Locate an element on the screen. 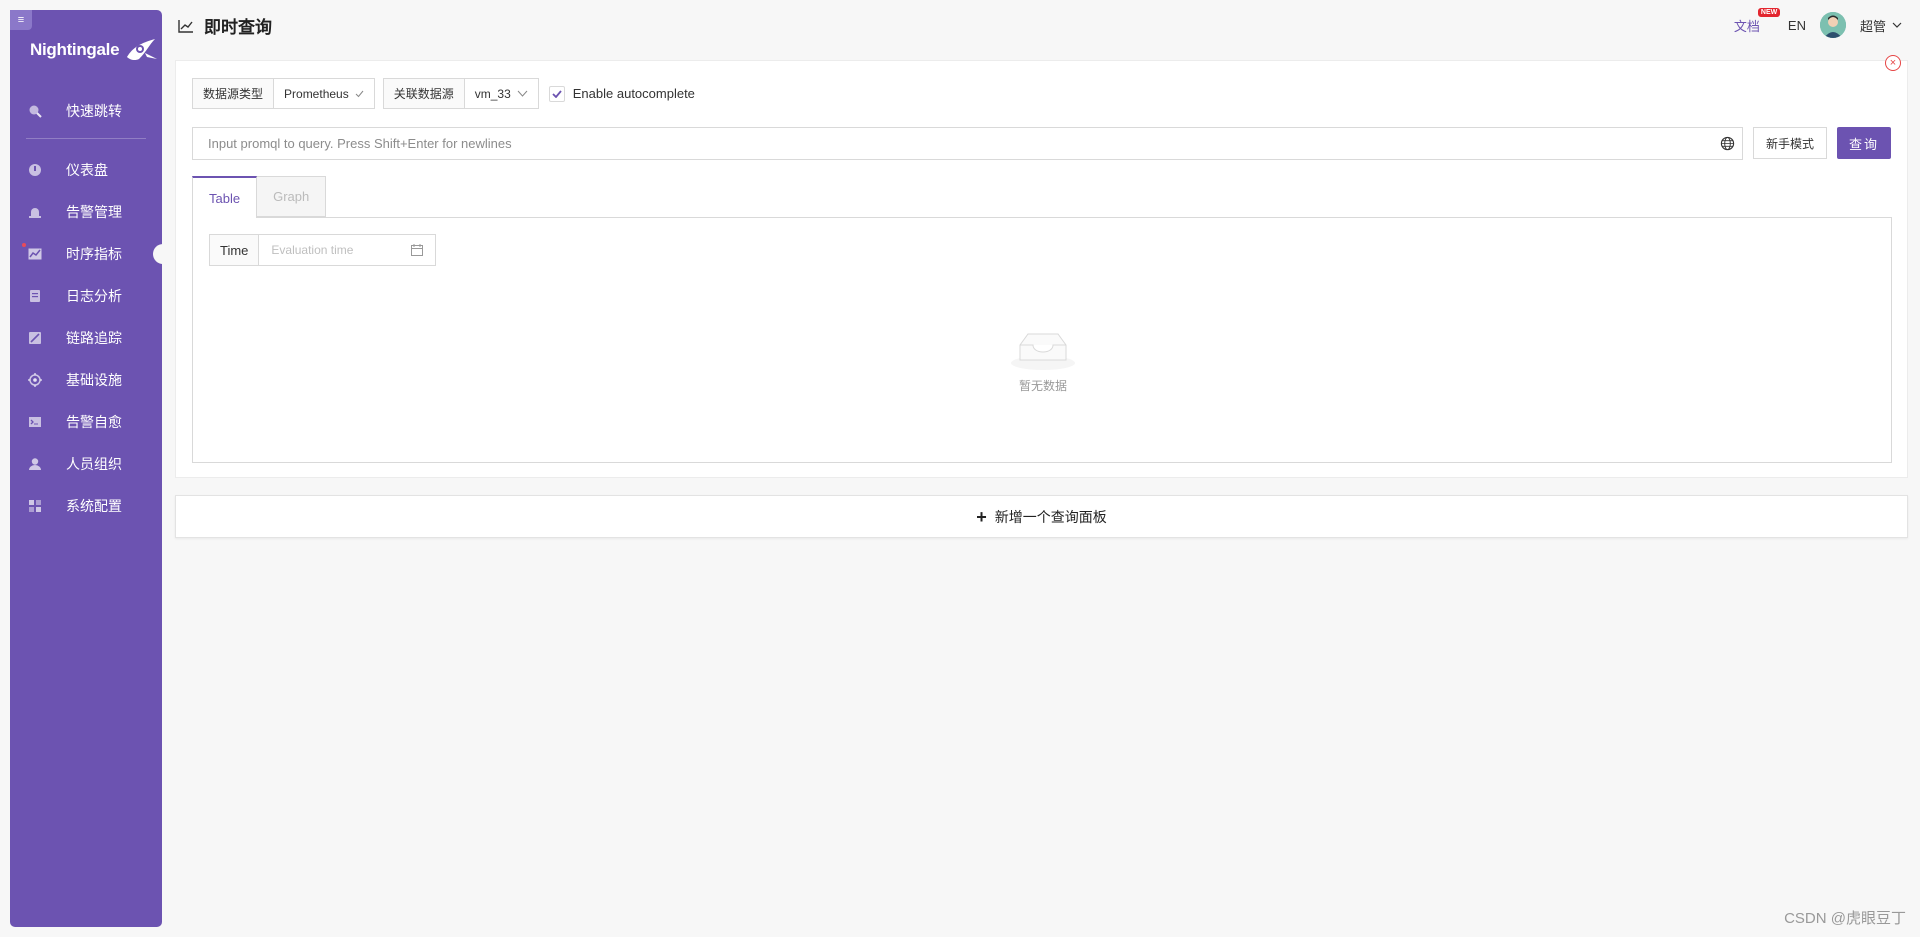 The image size is (1920, 937). brand-name: Nightingale is located at coordinates (75, 49).